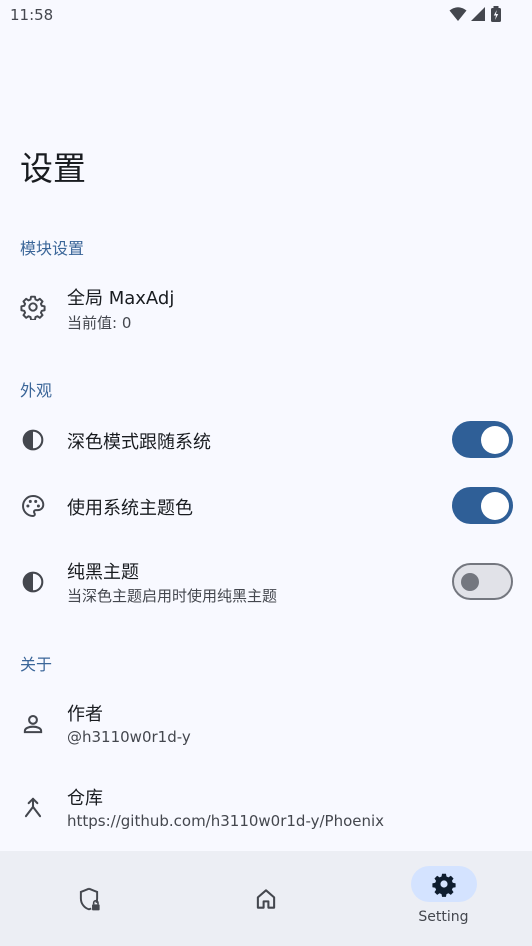  What do you see at coordinates (266, 307) in the screenshot?
I see `setting-global-maxadj: 全局 MaxAdj 当前值: 0` at bounding box center [266, 307].